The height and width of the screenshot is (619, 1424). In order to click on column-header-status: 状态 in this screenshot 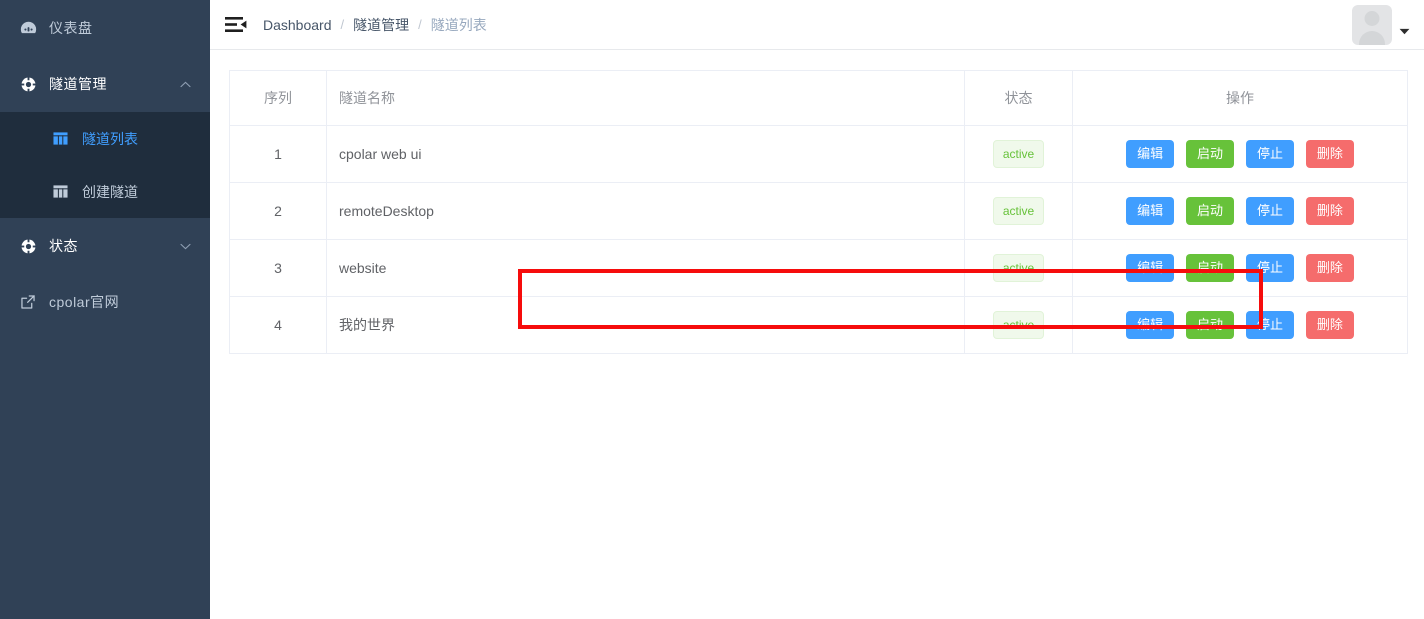, I will do `click(1018, 98)`.